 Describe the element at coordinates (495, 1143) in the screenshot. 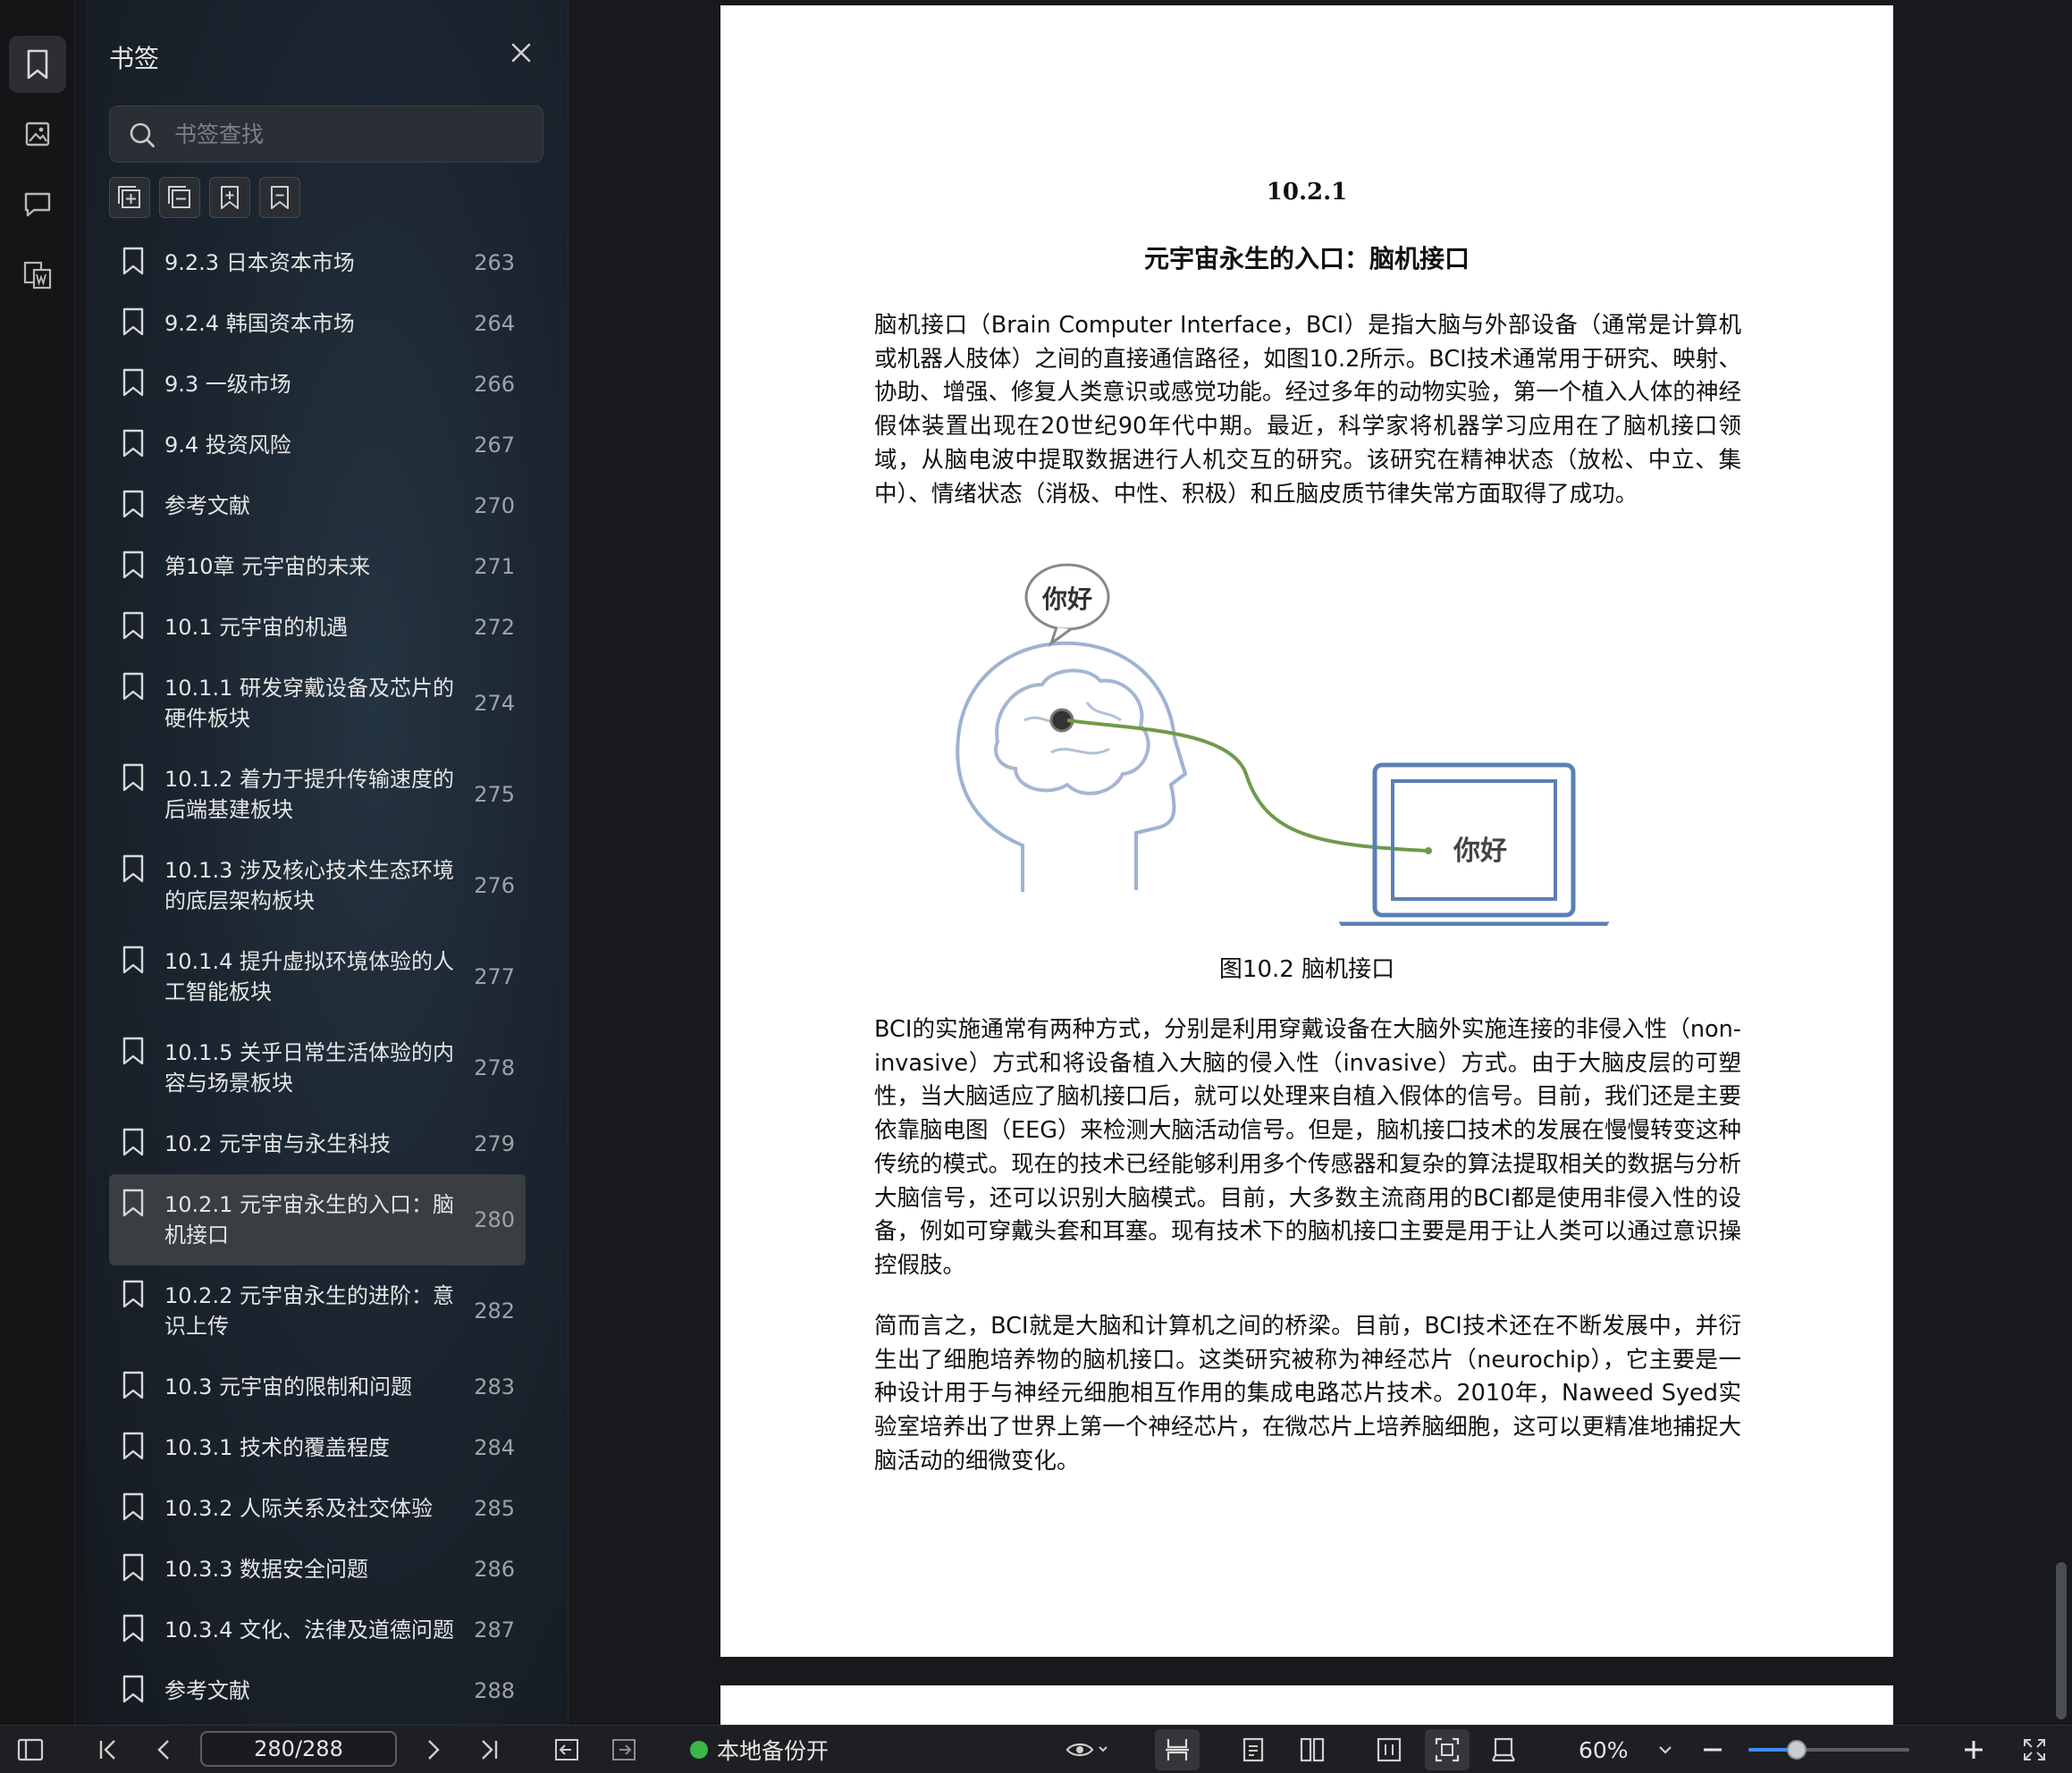

I see `bookmark-page-number: 279` at that location.